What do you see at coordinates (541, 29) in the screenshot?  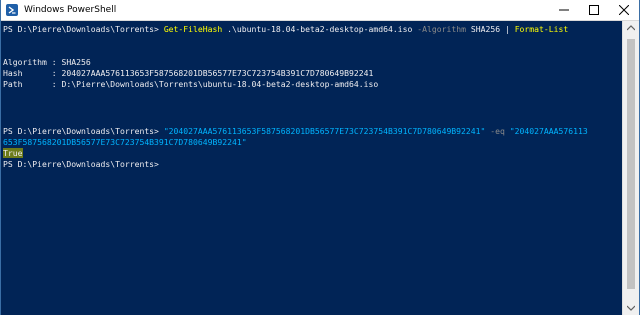 I see `pipe-cmdlet: Format-List` at bounding box center [541, 29].